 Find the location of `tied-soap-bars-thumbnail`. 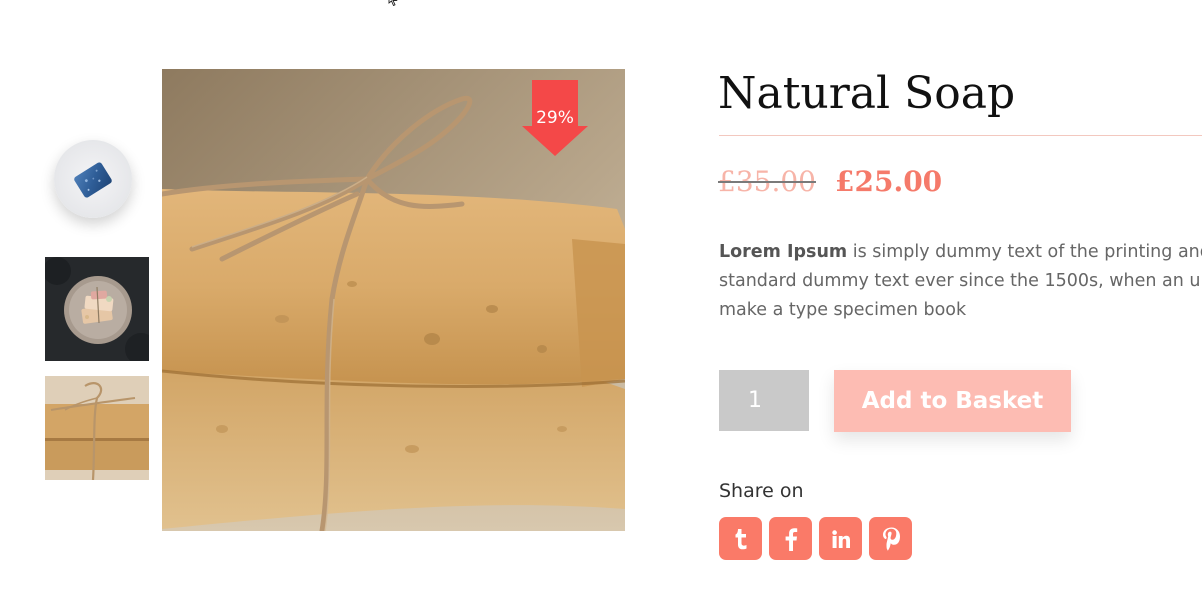

tied-soap-bars-thumbnail is located at coordinates (97, 428).